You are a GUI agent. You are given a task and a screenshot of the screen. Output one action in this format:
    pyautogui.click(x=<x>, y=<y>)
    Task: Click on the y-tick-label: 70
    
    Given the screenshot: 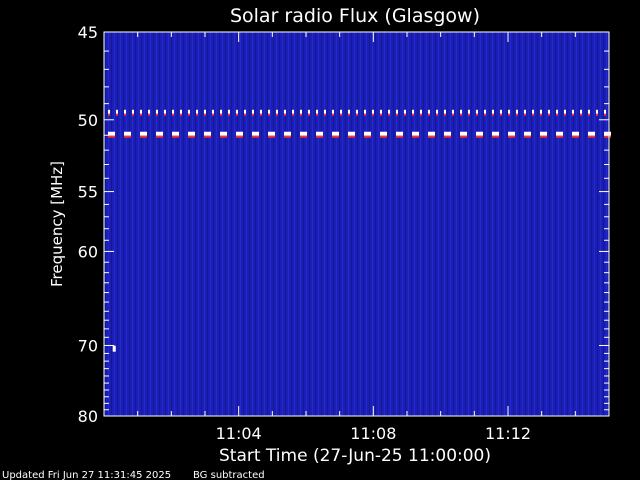 What is the action you would take?
    pyautogui.click(x=88, y=345)
    